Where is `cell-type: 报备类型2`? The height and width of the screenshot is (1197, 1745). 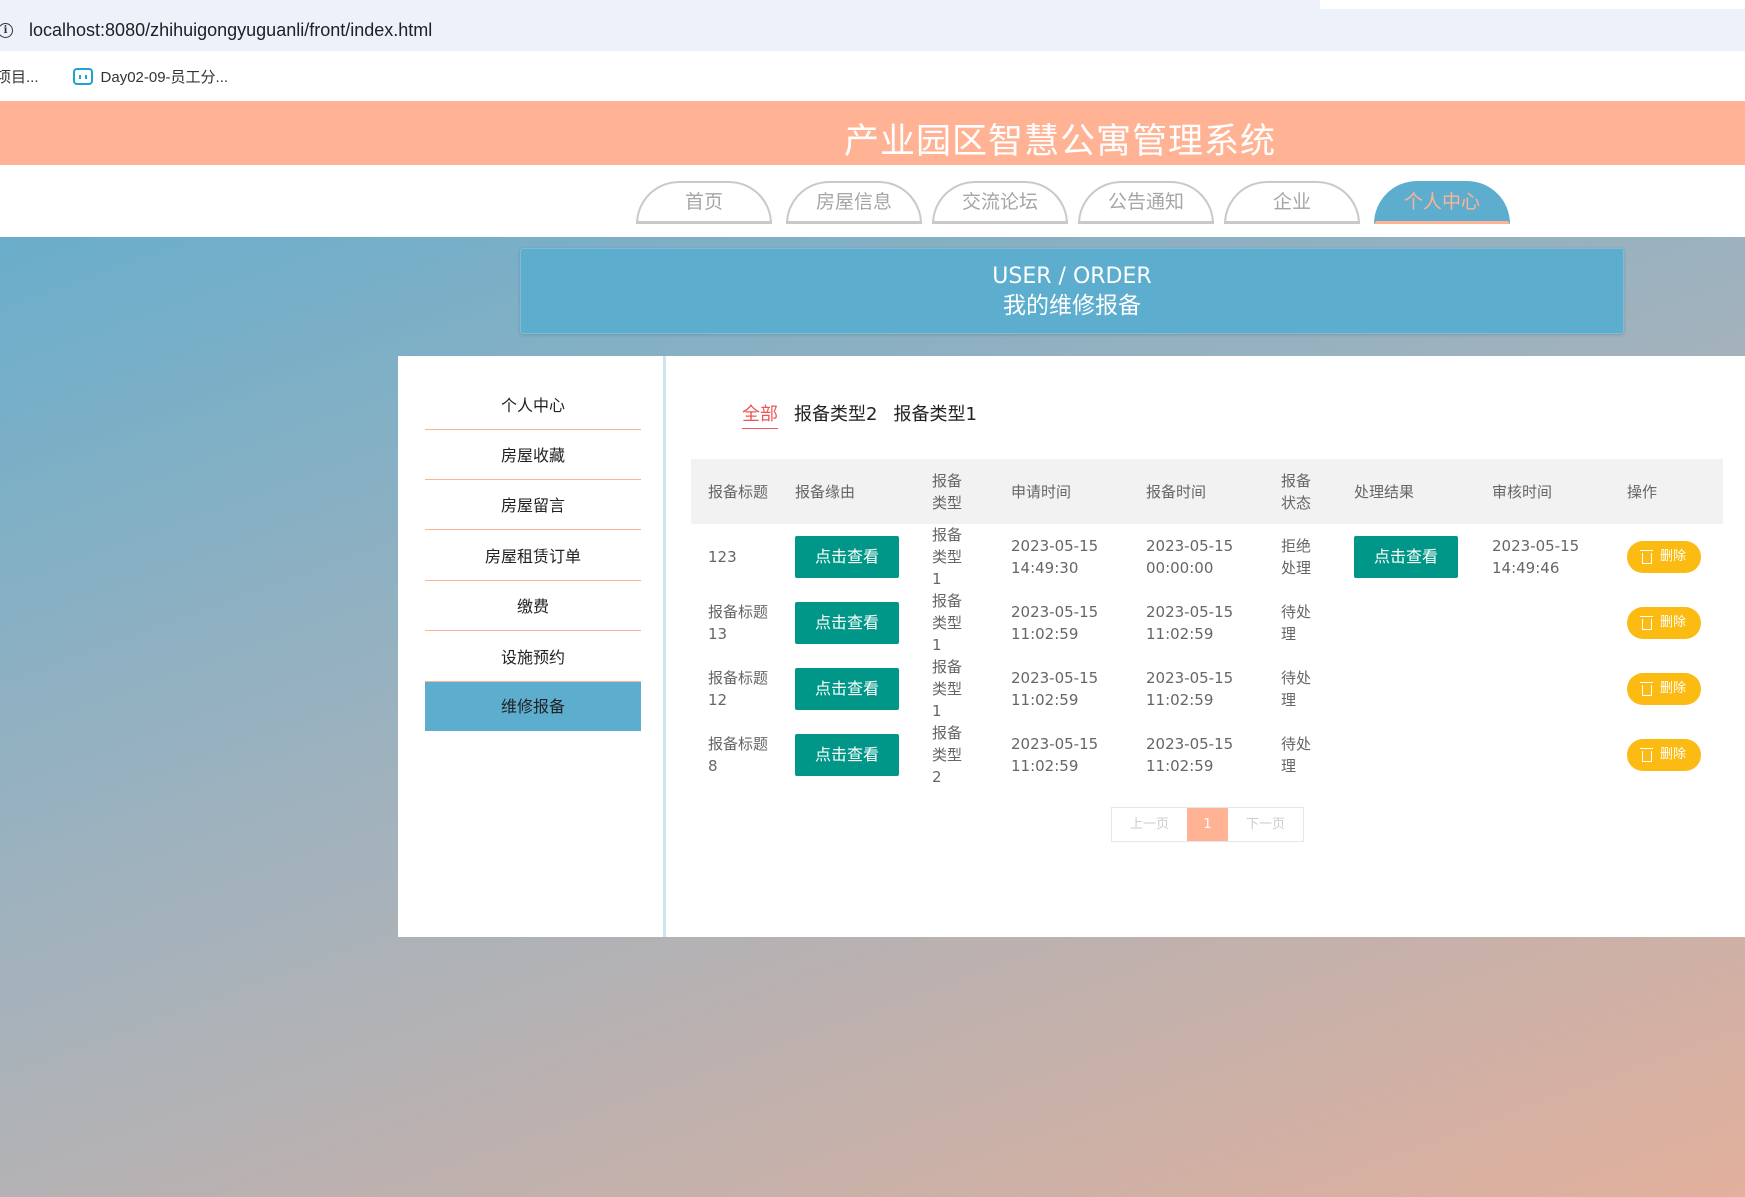
cell-type: 报备类型2 is located at coordinates (947, 755).